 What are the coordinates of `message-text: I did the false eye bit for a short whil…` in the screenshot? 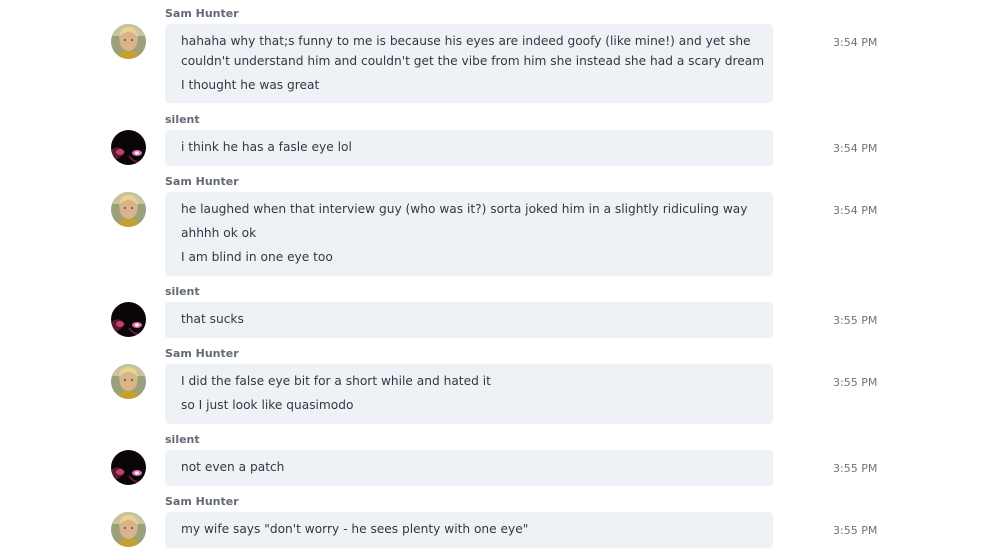 It's located at (336, 381).